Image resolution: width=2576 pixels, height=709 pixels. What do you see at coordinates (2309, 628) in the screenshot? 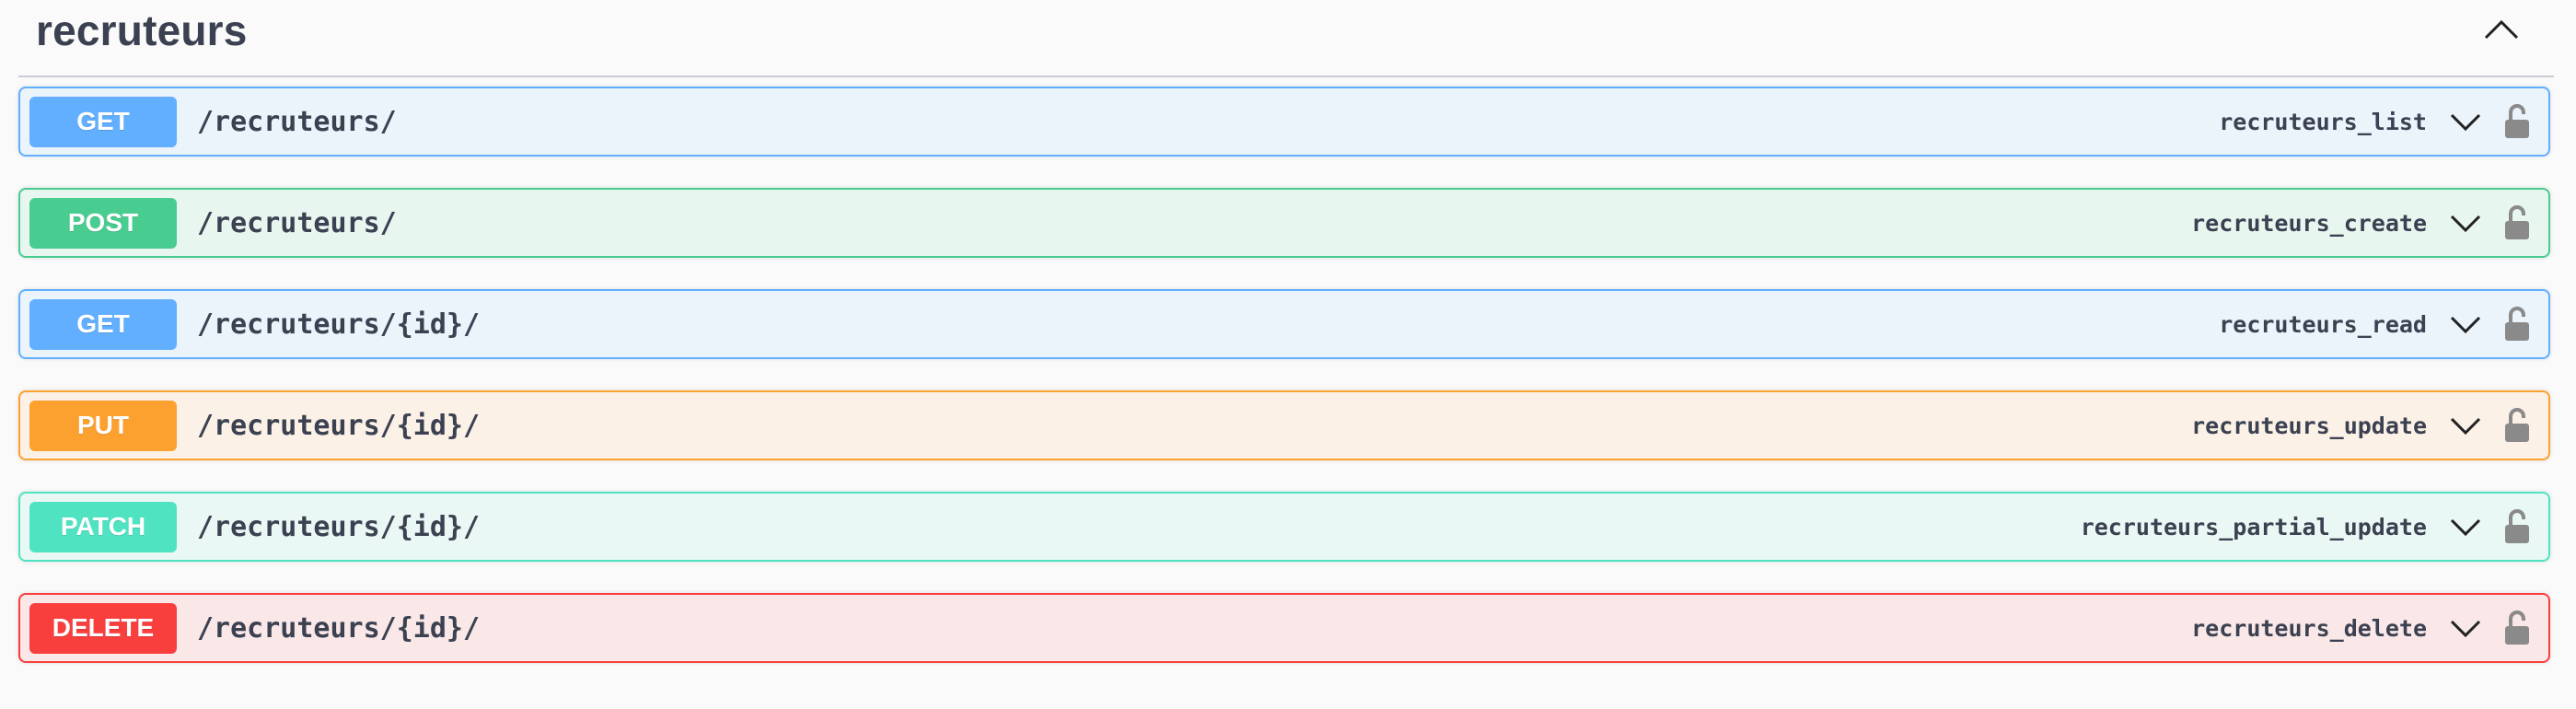
I see `operation-id: recruteurs_delete` at bounding box center [2309, 628].